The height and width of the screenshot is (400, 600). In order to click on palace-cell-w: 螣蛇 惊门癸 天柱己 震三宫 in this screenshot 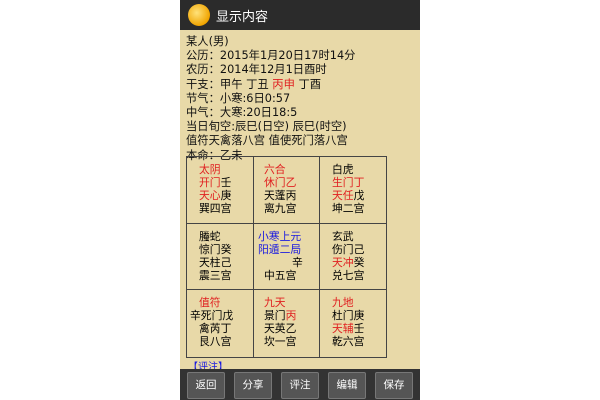, I will do `click(220, 257)`.